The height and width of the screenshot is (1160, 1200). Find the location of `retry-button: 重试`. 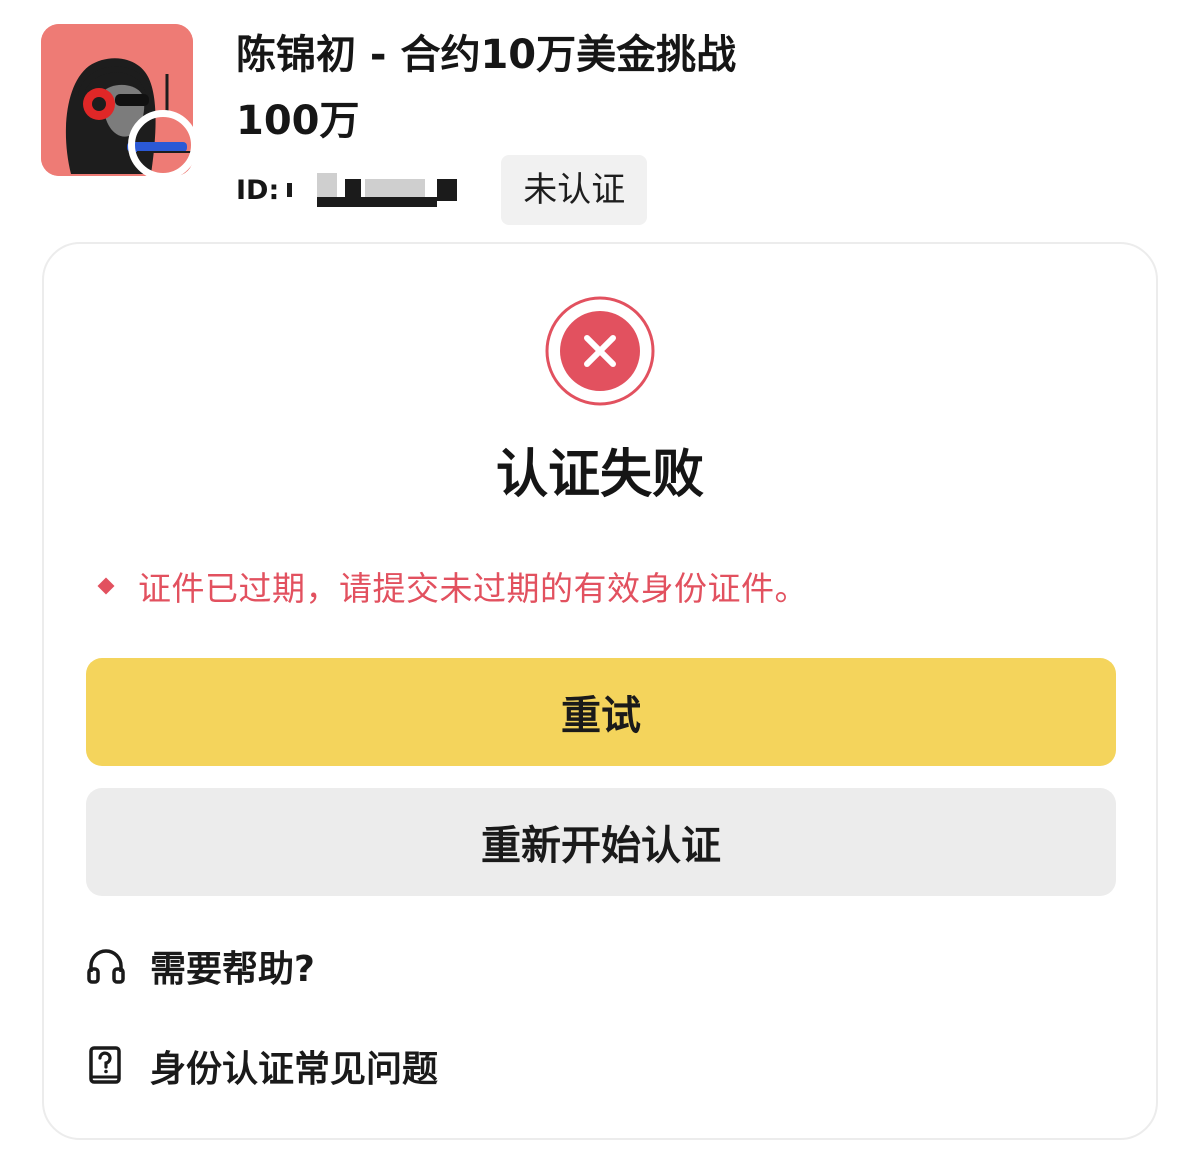

retry-button: 重试 is located at coordinates (601, 712).